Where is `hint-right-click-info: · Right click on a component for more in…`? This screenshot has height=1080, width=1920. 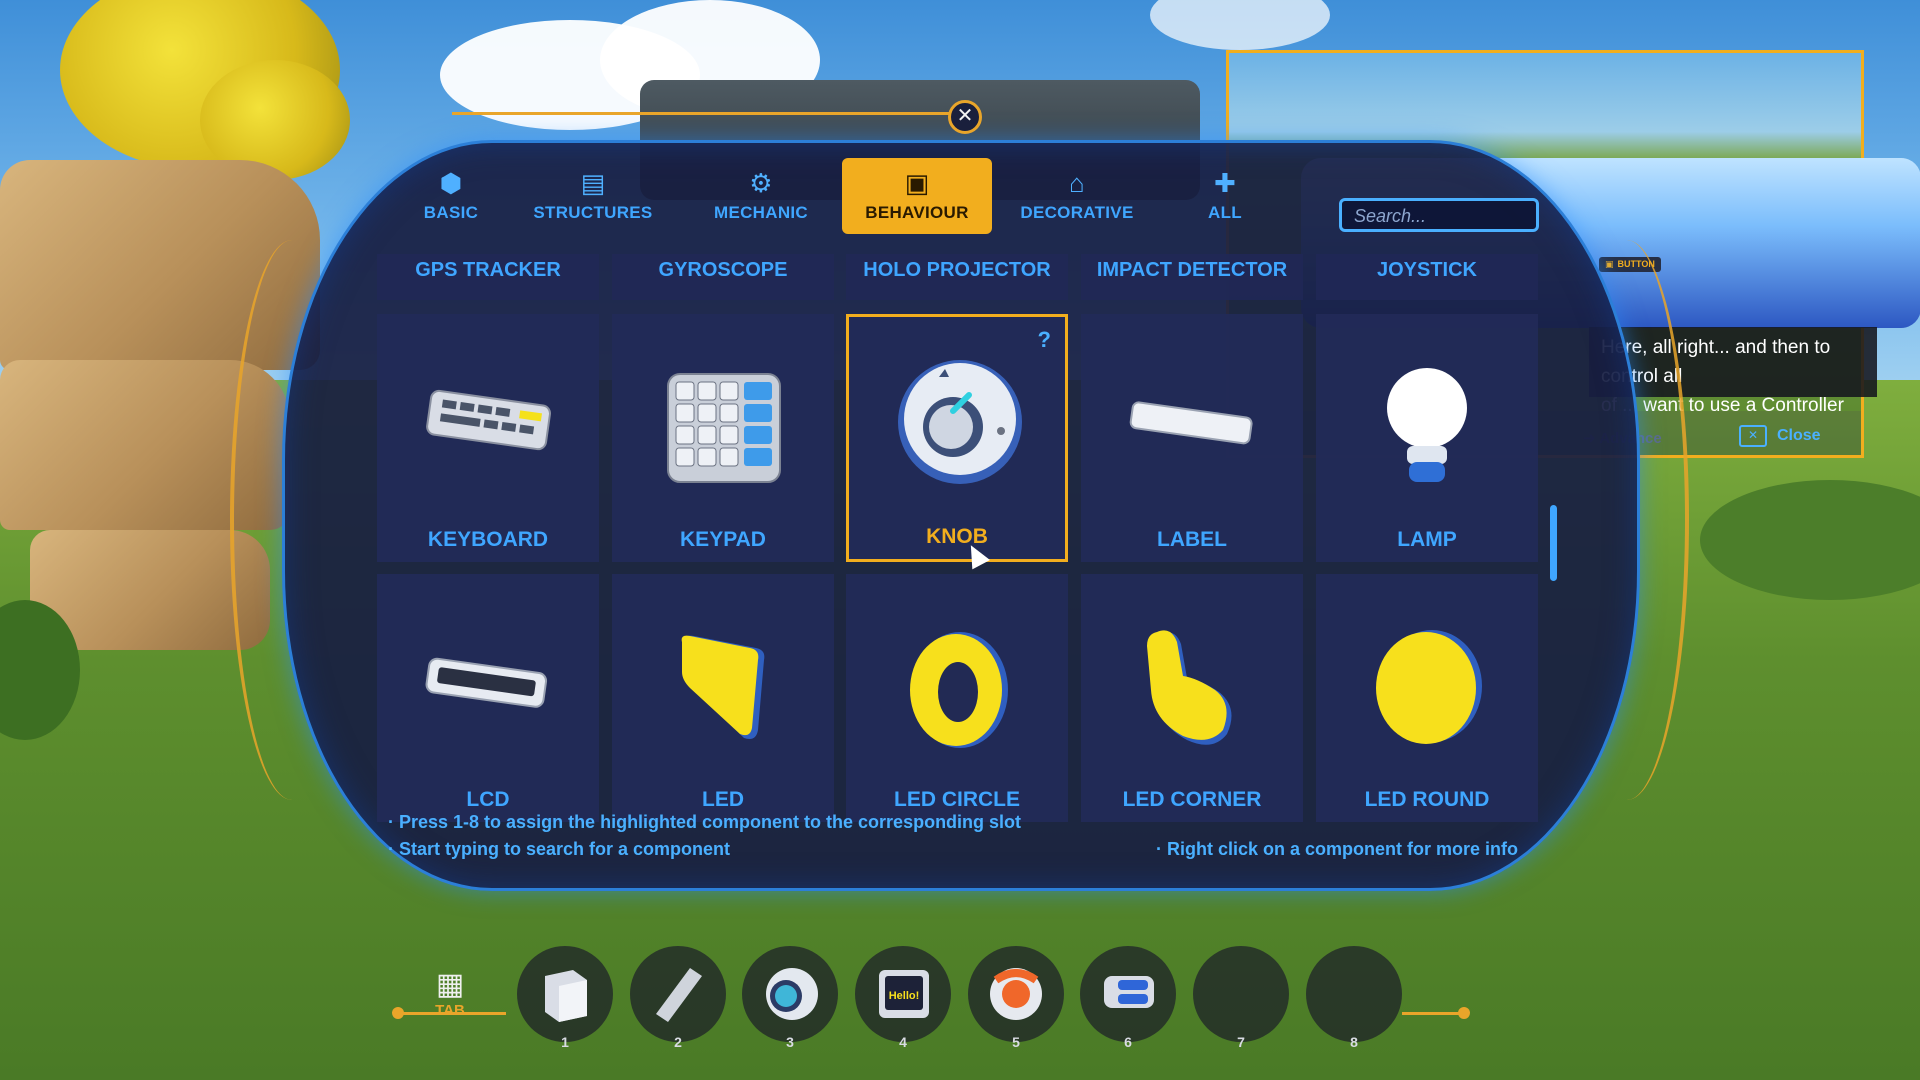
hint-right-click-info: · Right click on a component for more in… is located at coordinates (1337, 849).